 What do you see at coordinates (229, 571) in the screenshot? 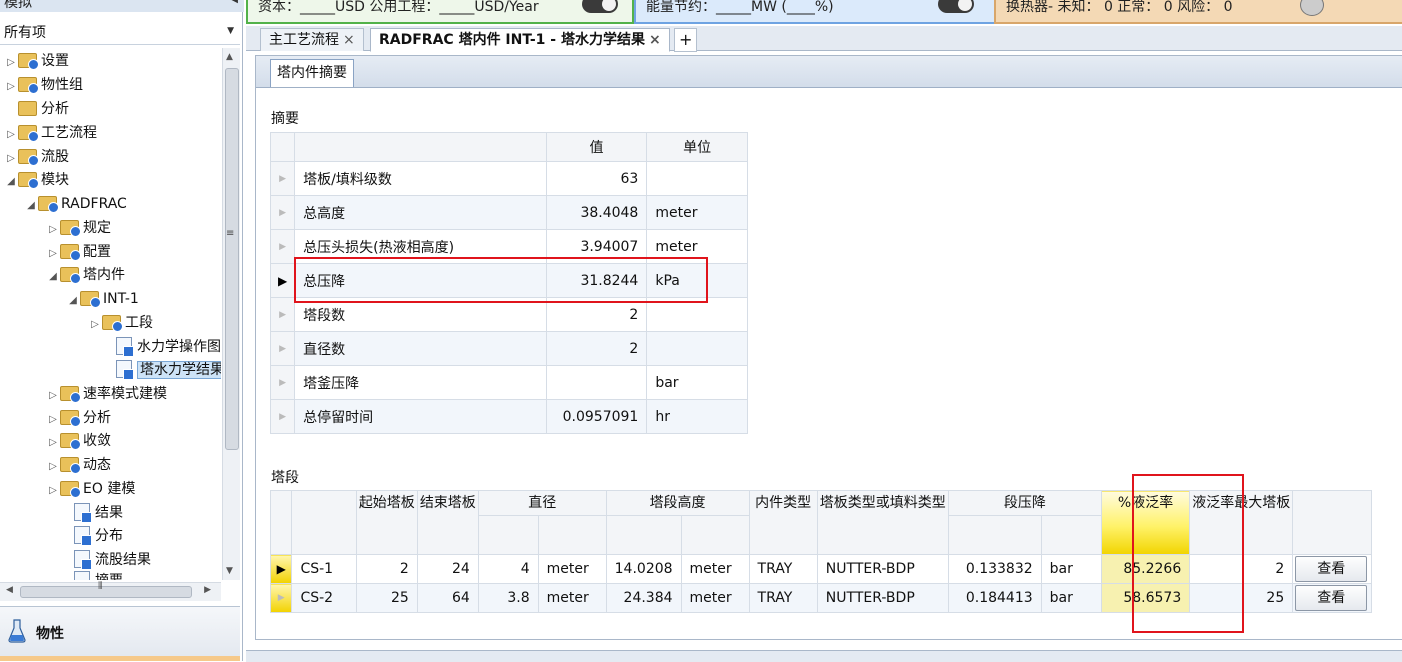
I see `scroll-down-icon: ▼` at bounding box center [229, 571].